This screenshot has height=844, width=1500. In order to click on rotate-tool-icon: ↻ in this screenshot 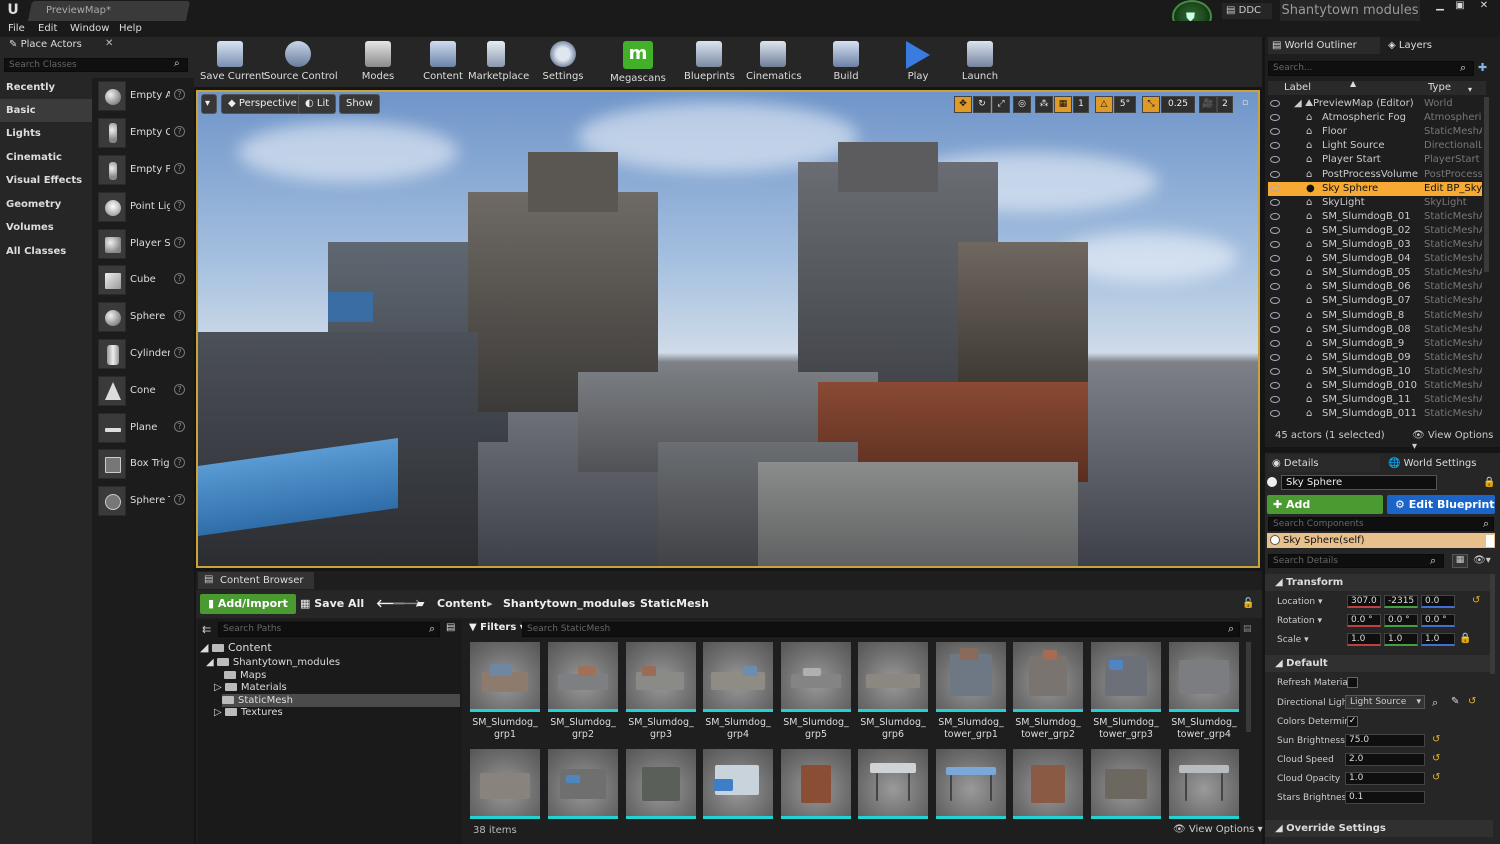, I will do `click(982, 104)`.